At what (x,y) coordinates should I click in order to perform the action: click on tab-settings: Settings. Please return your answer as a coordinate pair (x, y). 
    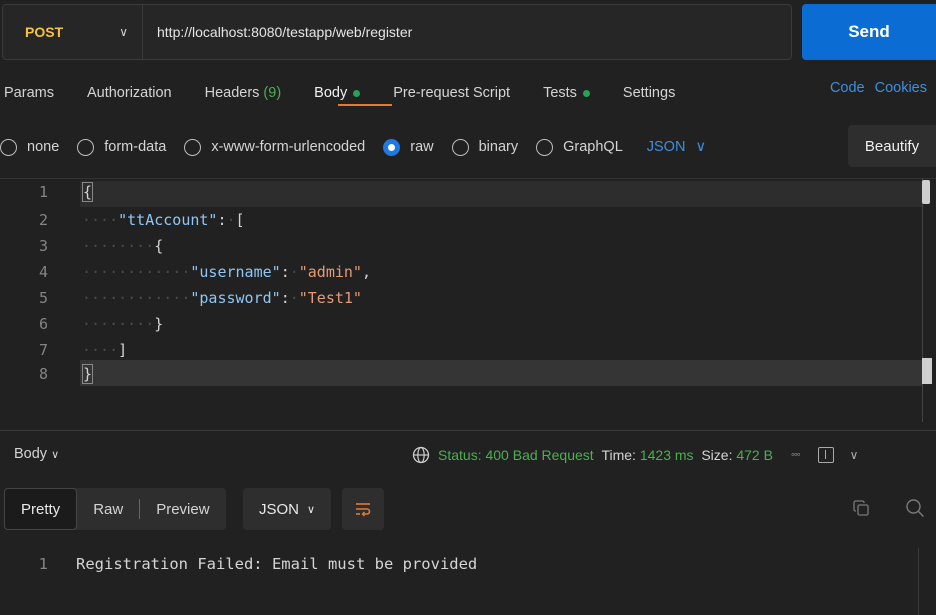
    Looking at the image, I should click on (649, 93).